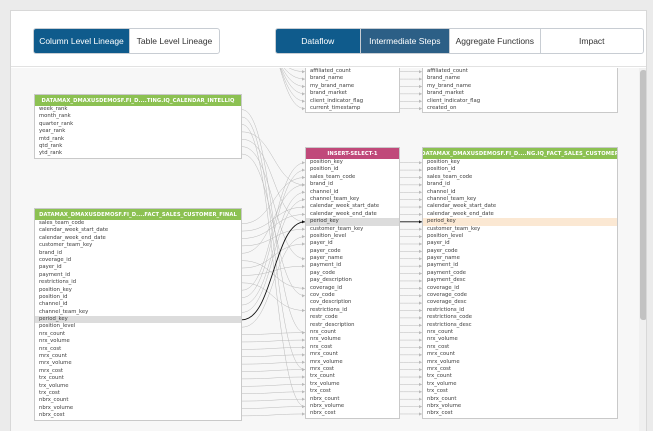  I want to click on column-row: month_rank, so click(138, 116).